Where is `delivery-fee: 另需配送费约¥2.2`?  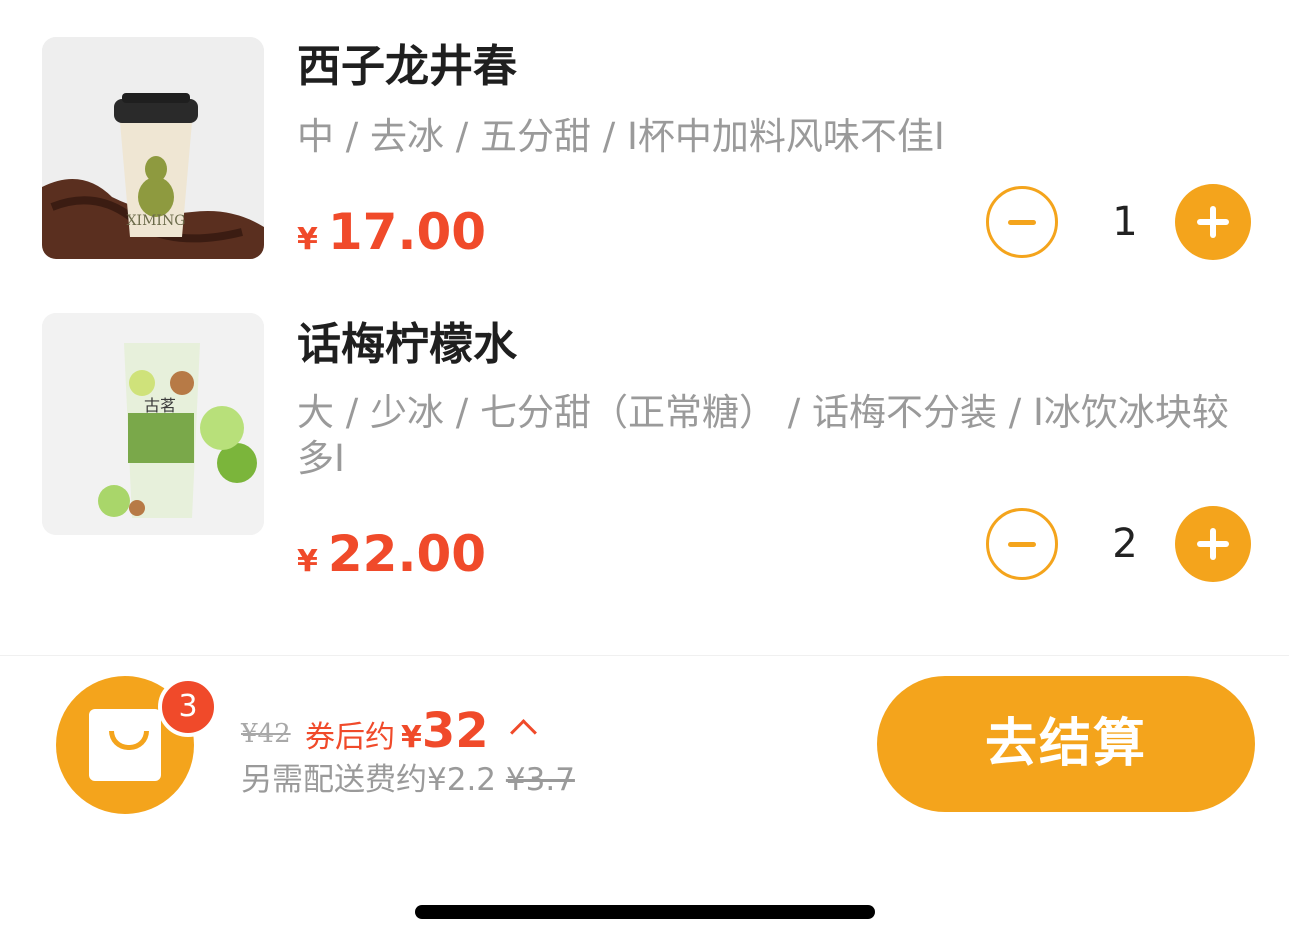
delivery-fee: 另需配送费约¥2.2 is located at coordinates (369, 780).